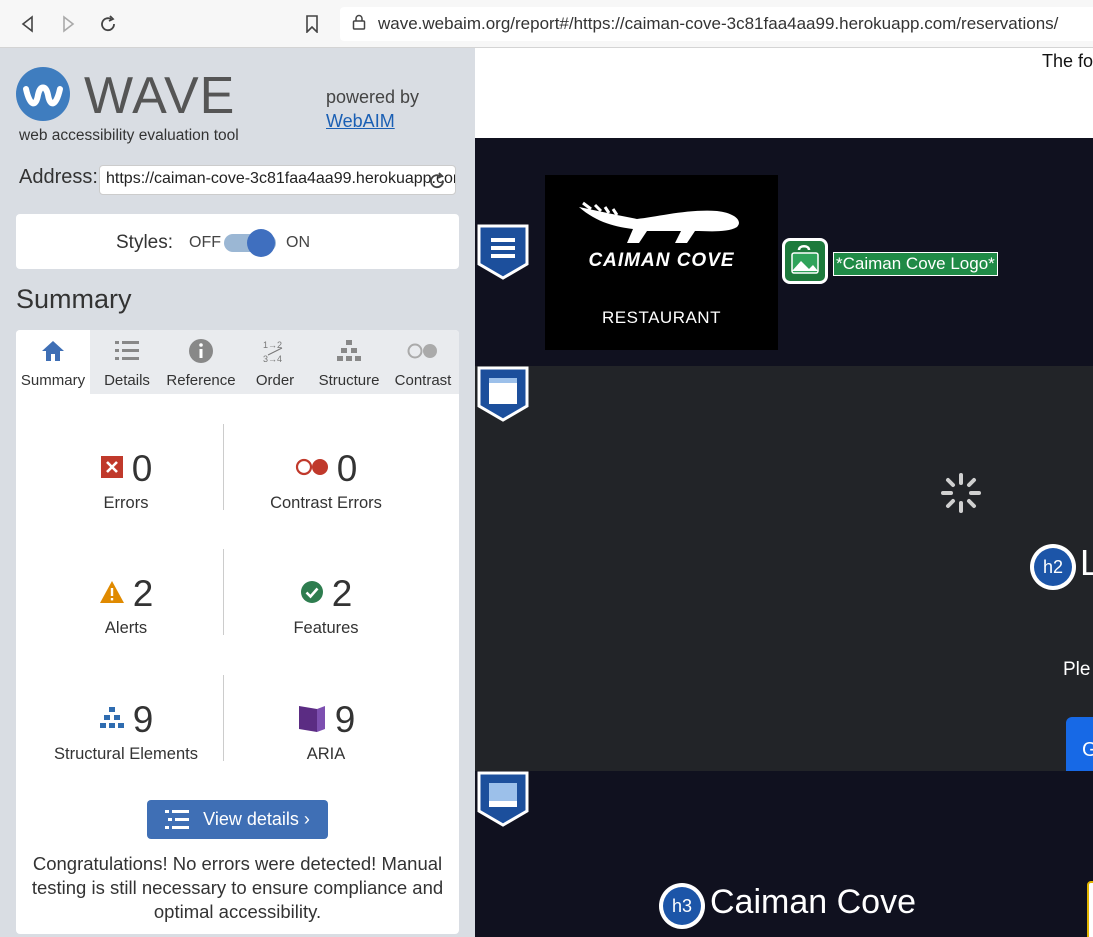 This screenshot has height=937, width=1093. I want to click on order-icon: 1→2 3→4, so click(275, 351).